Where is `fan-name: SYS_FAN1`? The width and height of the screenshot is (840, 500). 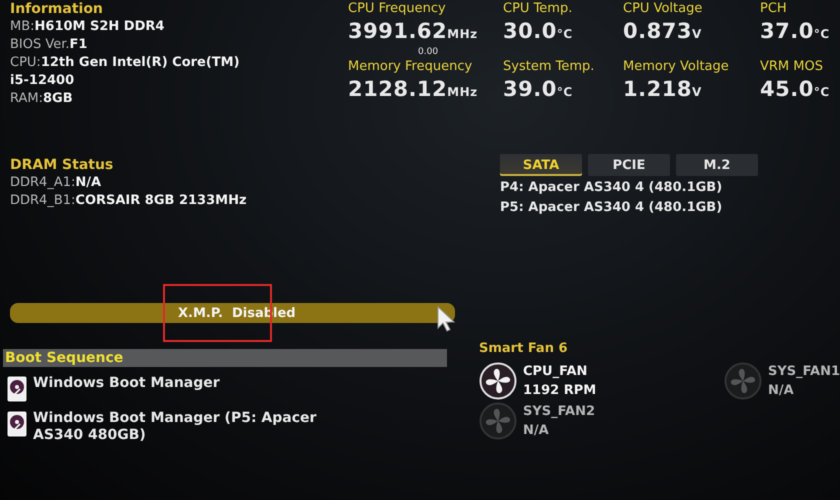
fan-name: SYS_FAN1 is located at coordinates (804, 372).